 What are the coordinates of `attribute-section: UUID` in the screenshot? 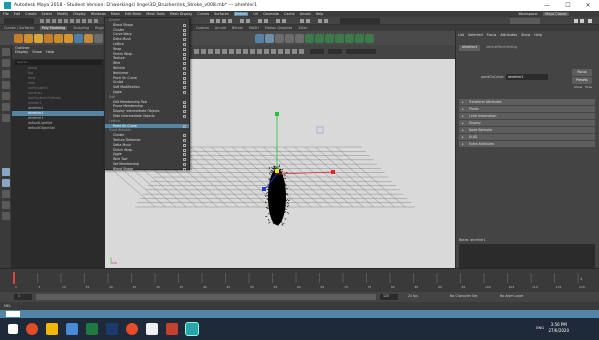 It's located at (527, 137).